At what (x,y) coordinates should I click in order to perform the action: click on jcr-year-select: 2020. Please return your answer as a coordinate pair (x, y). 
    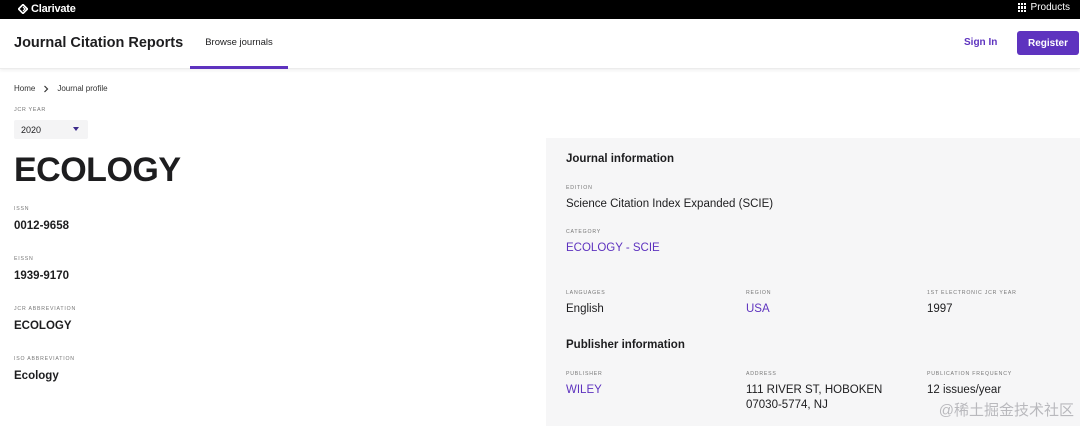
    Looking at the image, I should click on (51, 129).